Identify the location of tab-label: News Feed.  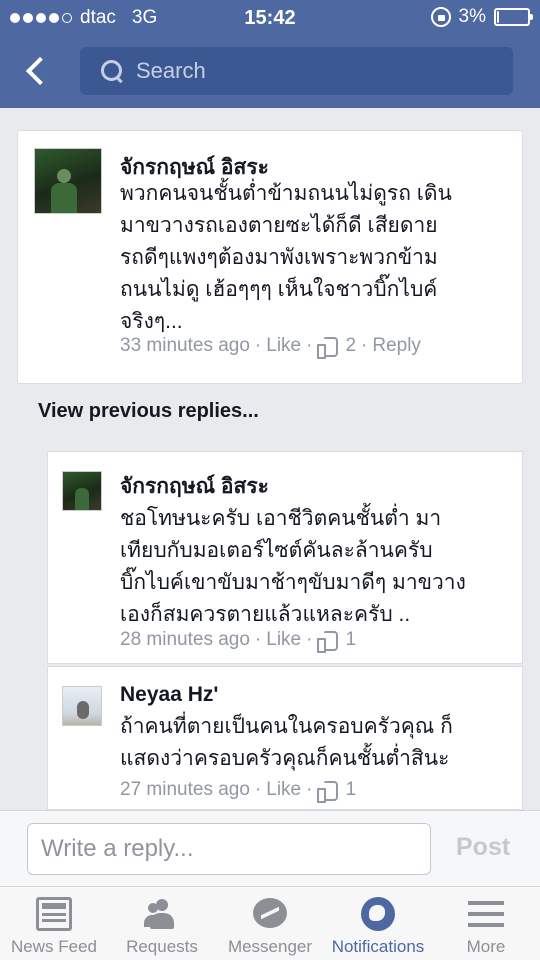
(54, 946).